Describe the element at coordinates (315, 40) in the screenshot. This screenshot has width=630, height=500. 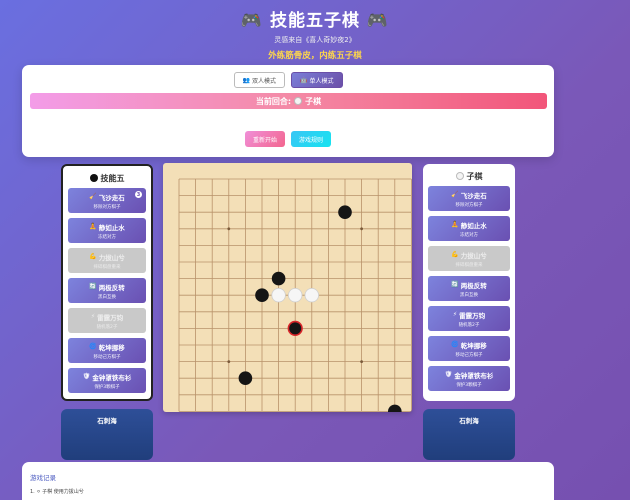
I see `subtitle: 灵感来自《喜人奇妙夜2》` at that location.